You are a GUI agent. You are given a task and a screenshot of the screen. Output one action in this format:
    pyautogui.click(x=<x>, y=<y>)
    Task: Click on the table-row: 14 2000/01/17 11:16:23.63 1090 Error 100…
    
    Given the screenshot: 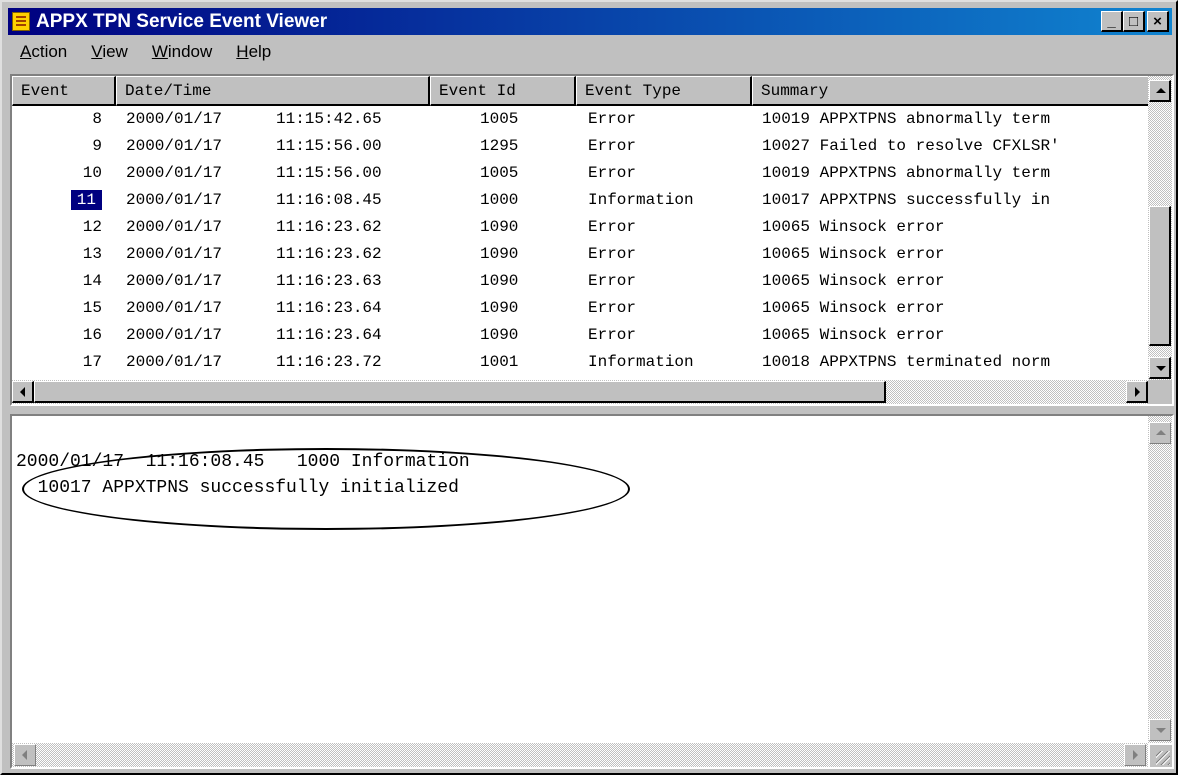 What is the action you would take?
    pyautogui.click(x=581, y=281)
    